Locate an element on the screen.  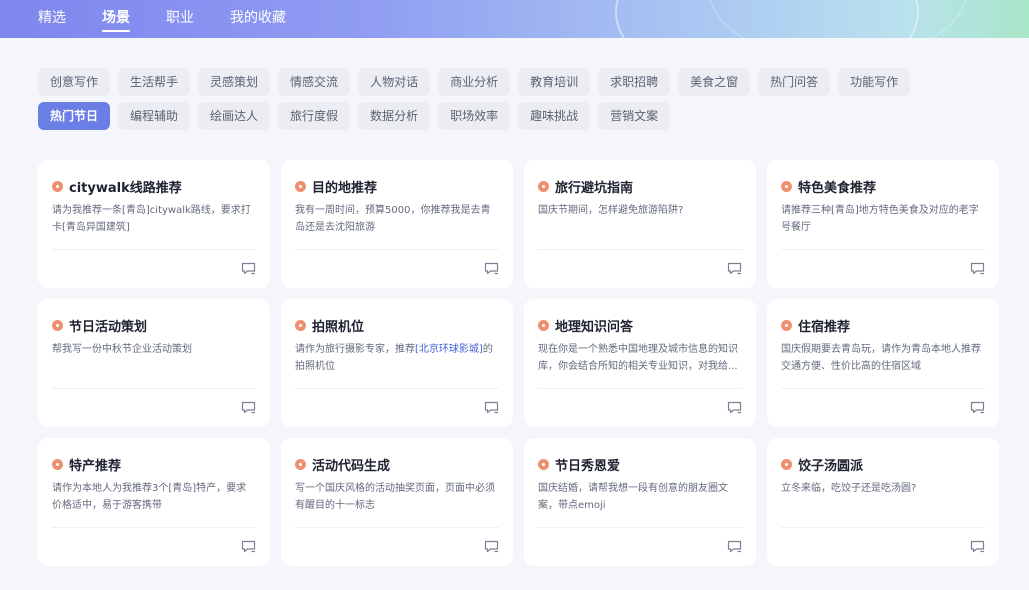
top-nav: 精选 场景 职业 我的收藏 is located at coordinates (180, 19).